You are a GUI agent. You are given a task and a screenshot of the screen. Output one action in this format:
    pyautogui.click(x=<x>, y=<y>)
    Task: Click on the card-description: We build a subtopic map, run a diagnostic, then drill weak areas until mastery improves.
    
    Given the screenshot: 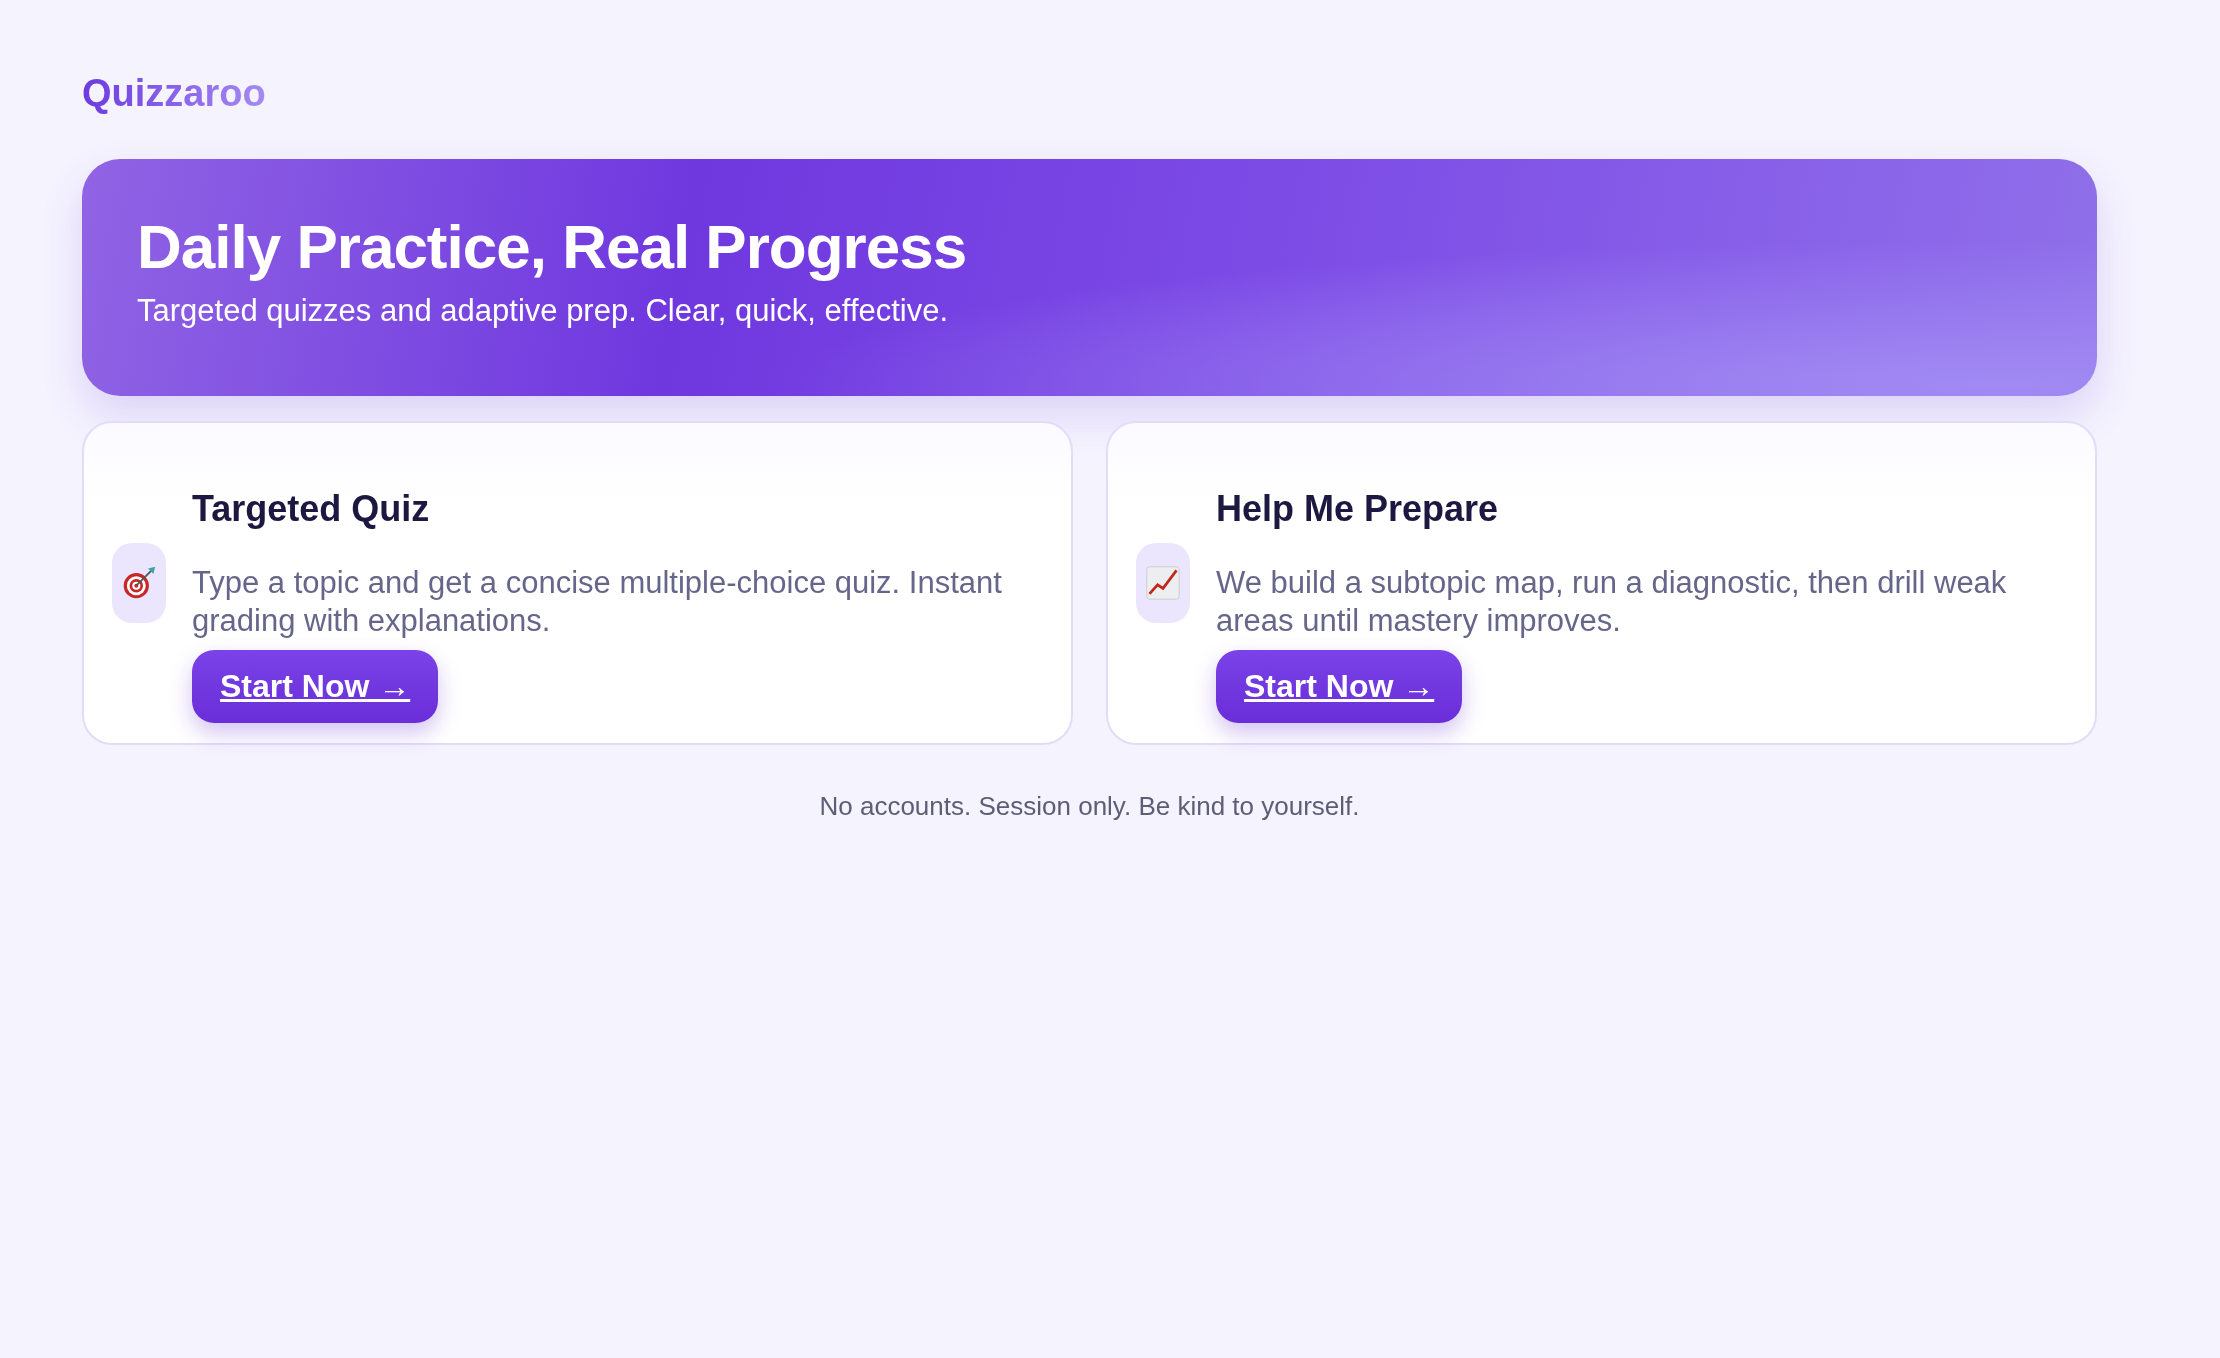 What is the action you would take?
    pyautogui.click(x=1612, y=601)
    